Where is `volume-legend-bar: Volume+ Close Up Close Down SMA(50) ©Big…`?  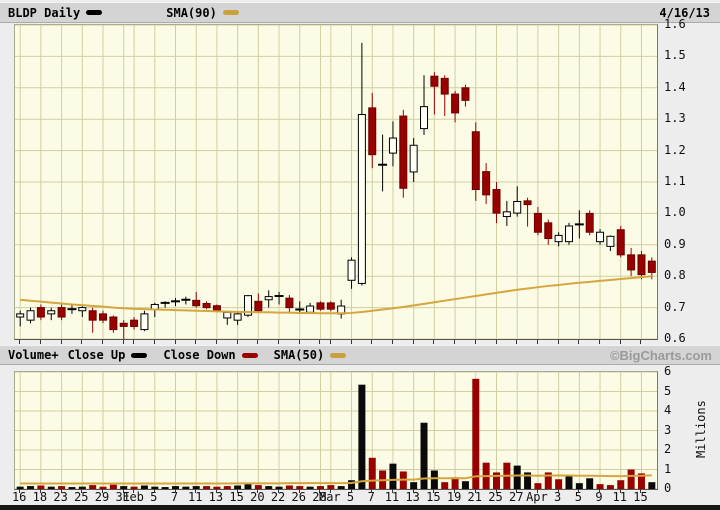 volume-legend-bar: Volume+ Close Up Close Down SMA(50) ©Big… is located at coordinates (360, 355).